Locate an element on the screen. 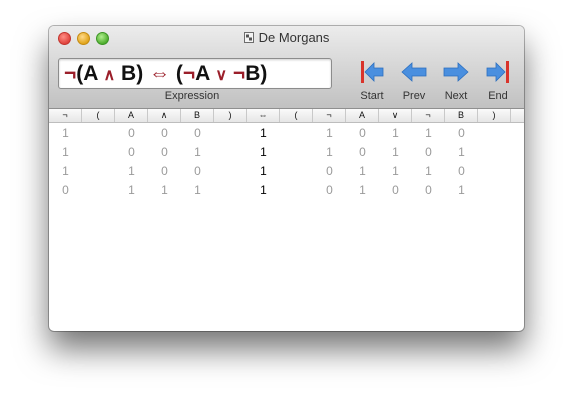 Image resolution: width=573 pixels, height=403 pixels. next-label: Next is located at coordinates (456, 96).